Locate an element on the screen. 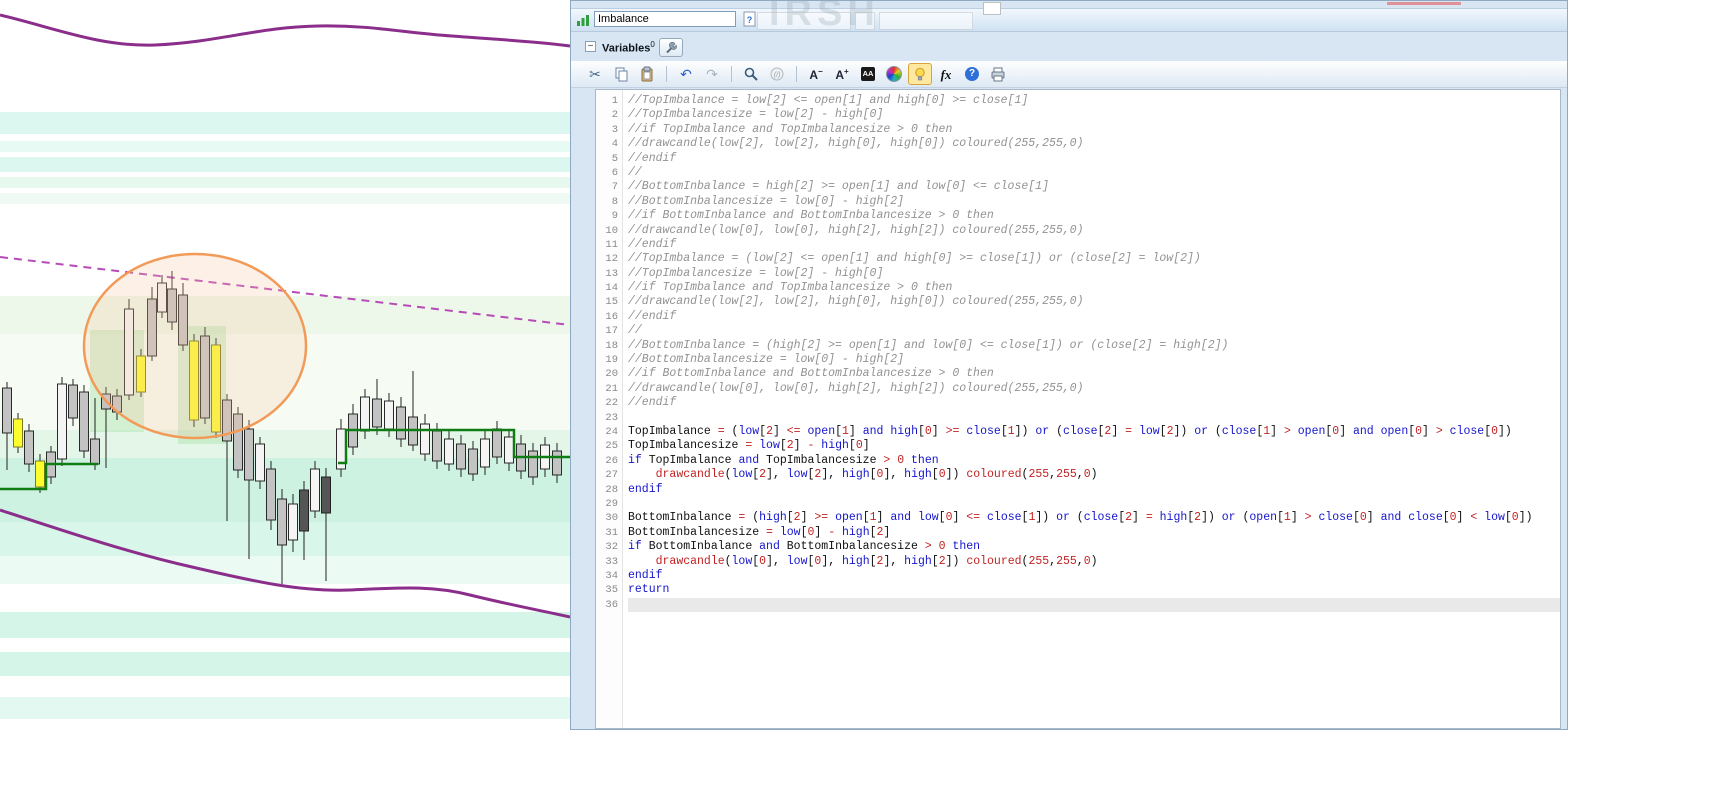 The image size is (1728, 804). line-number: 23 is located at coordinates (611, 417).